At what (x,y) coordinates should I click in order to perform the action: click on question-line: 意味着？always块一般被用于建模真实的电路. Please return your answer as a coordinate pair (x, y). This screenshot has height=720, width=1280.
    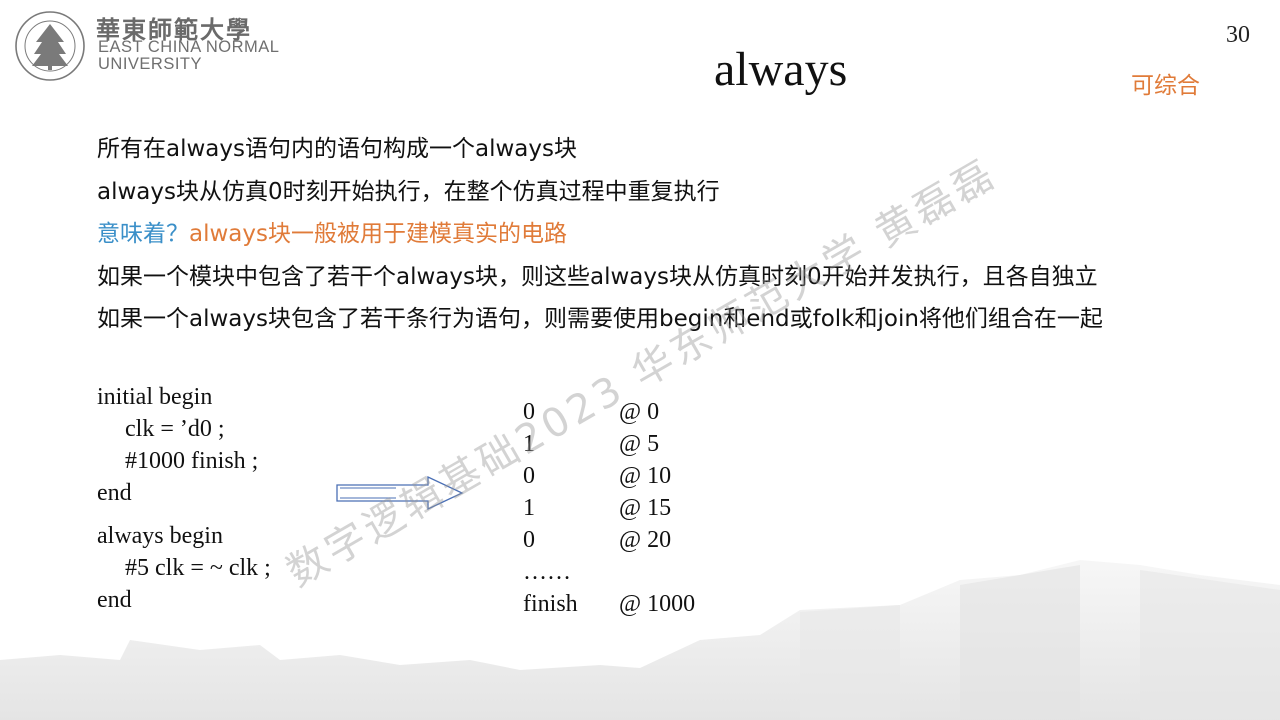
    Looking at the image, I should click on (677, 234).